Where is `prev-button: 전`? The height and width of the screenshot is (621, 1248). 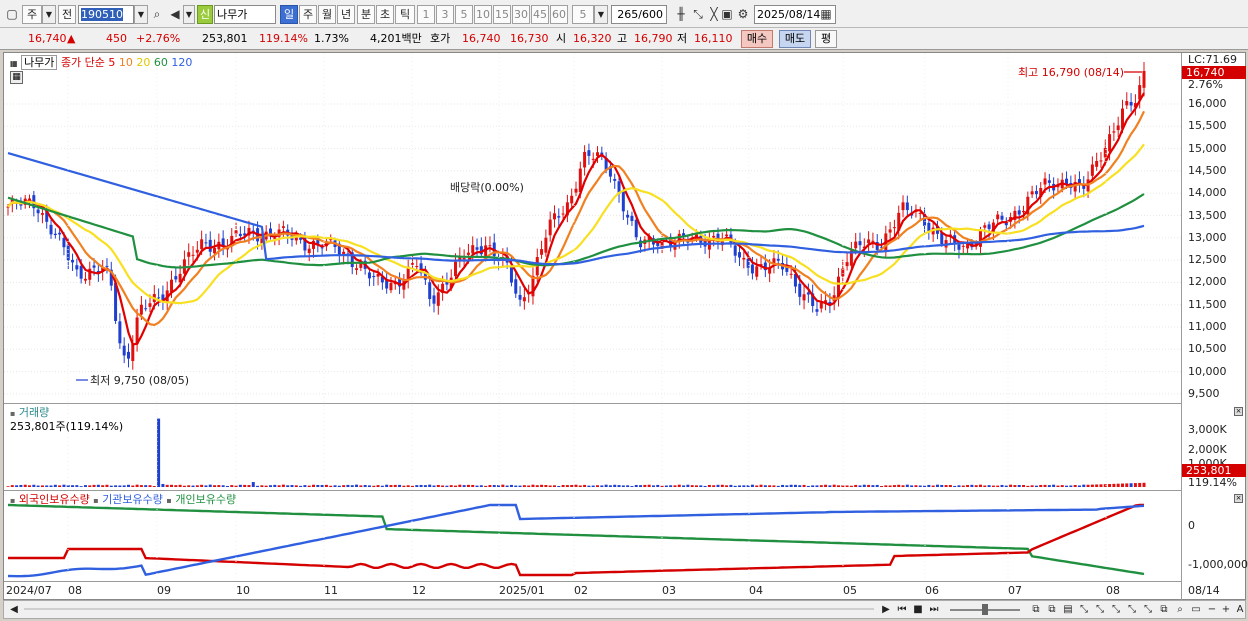 prev-button: 전 is located at coordinates (67, 14).